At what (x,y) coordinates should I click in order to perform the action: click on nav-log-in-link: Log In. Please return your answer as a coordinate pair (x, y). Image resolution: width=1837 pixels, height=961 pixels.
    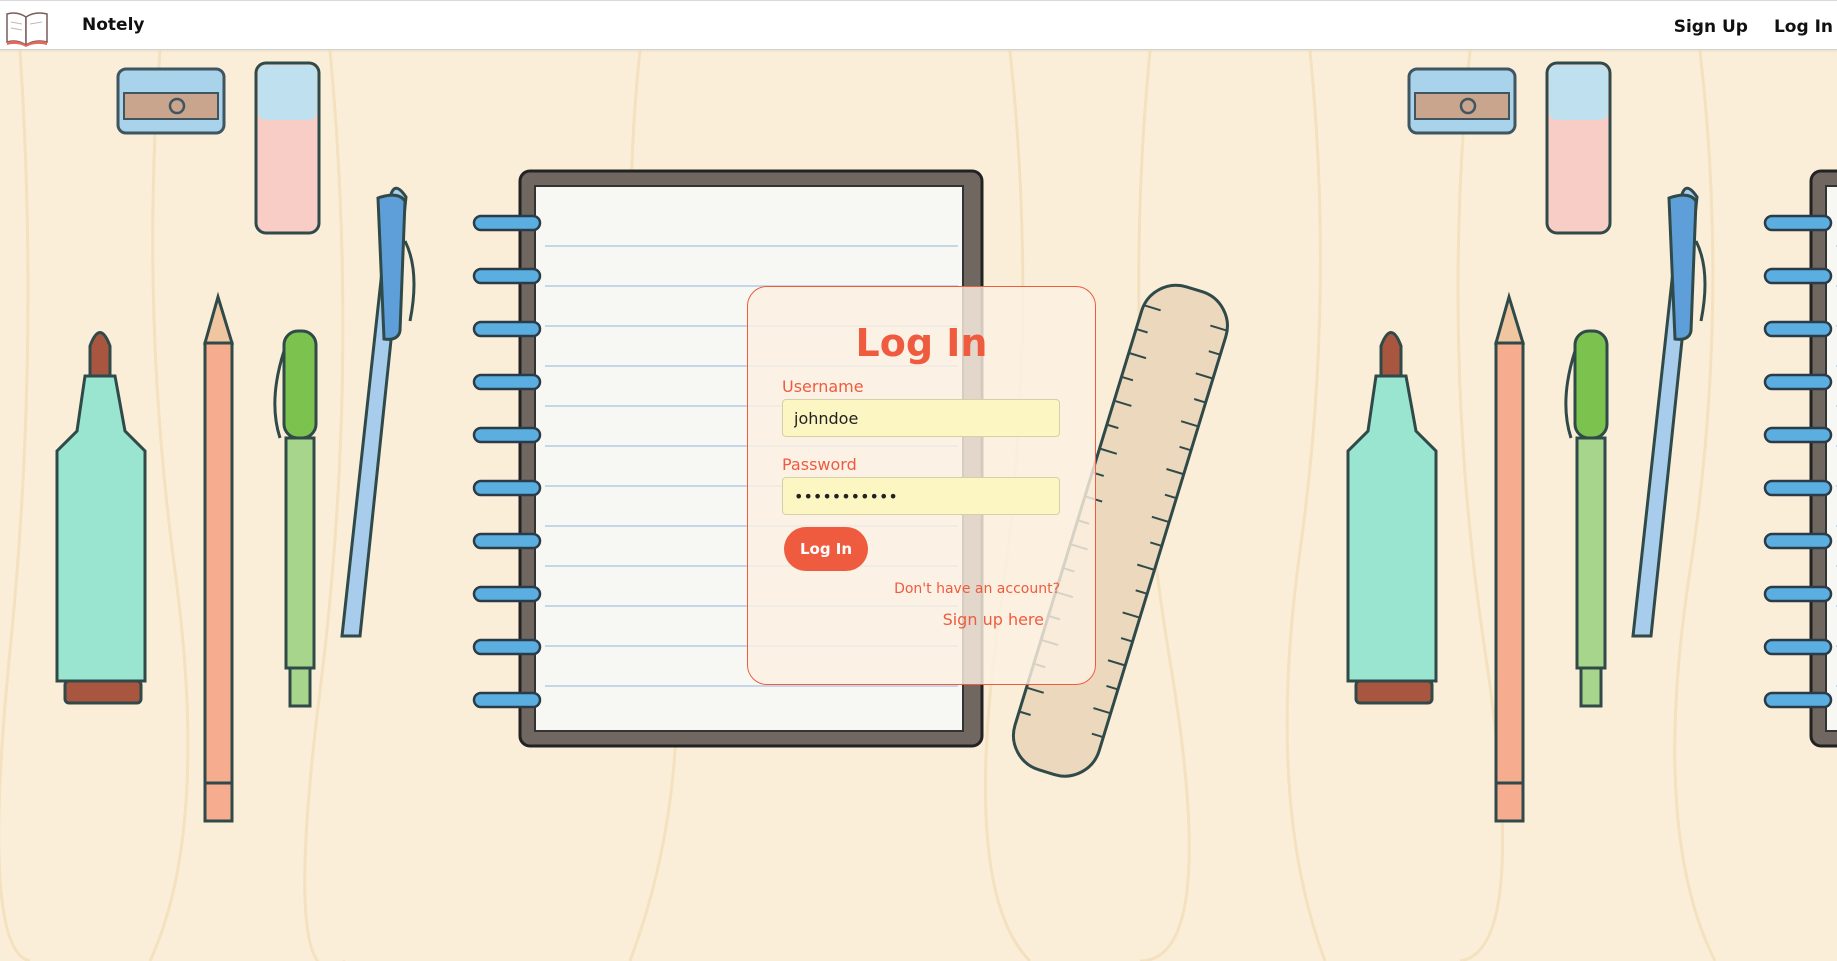
    Looking at the image, I should click on (1803, 27).